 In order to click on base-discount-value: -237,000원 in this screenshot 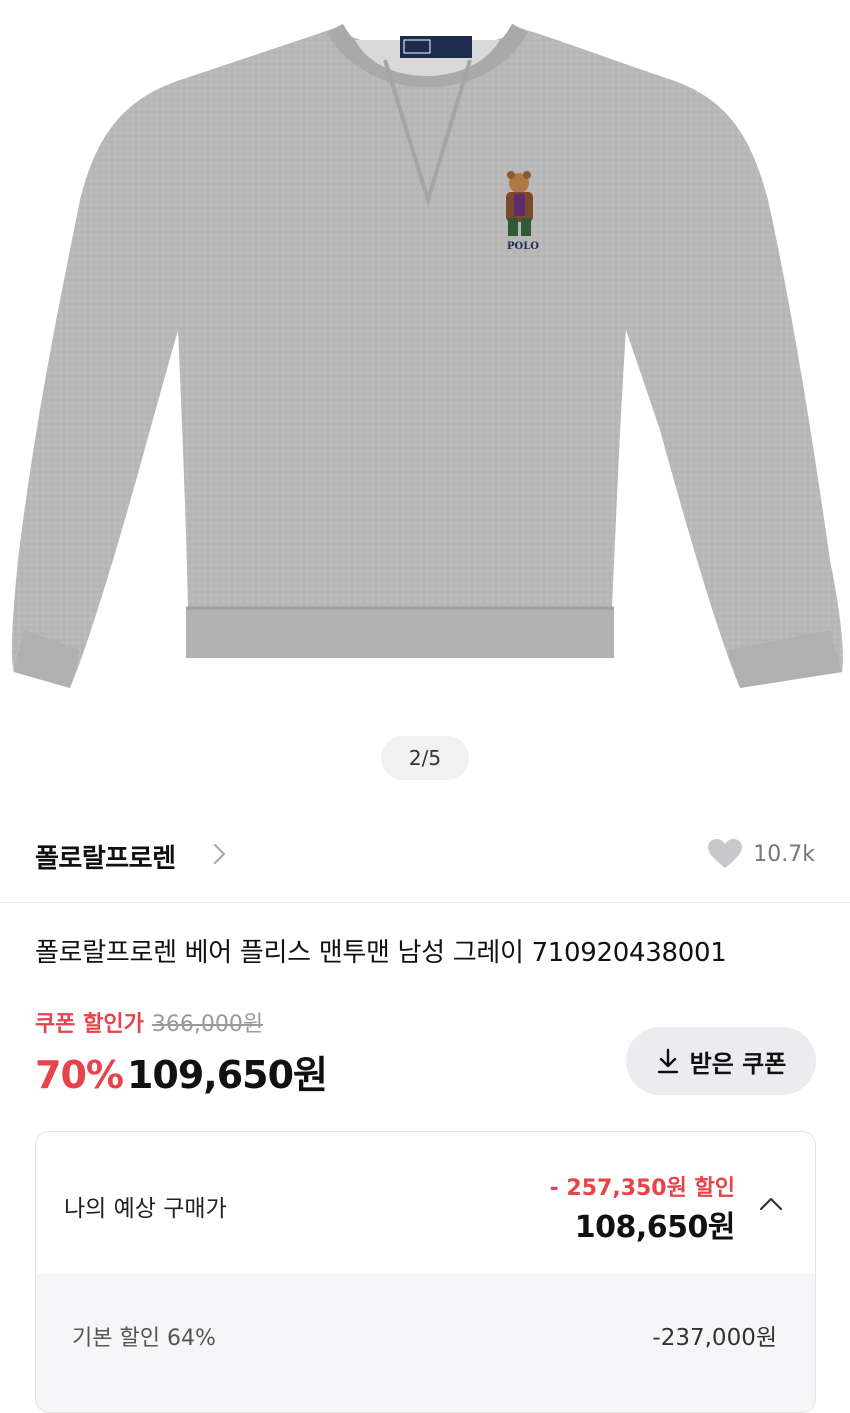, I will do `click(714, 1338)`.